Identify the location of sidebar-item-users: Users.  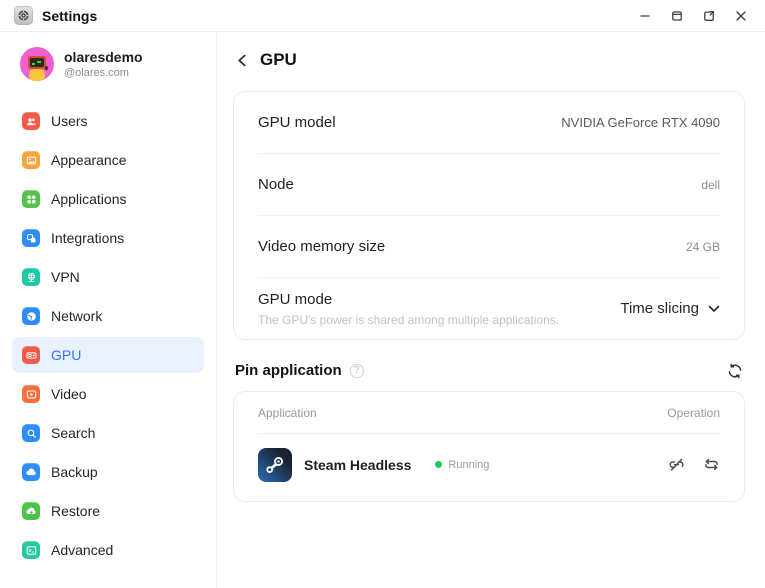
(108, 121).